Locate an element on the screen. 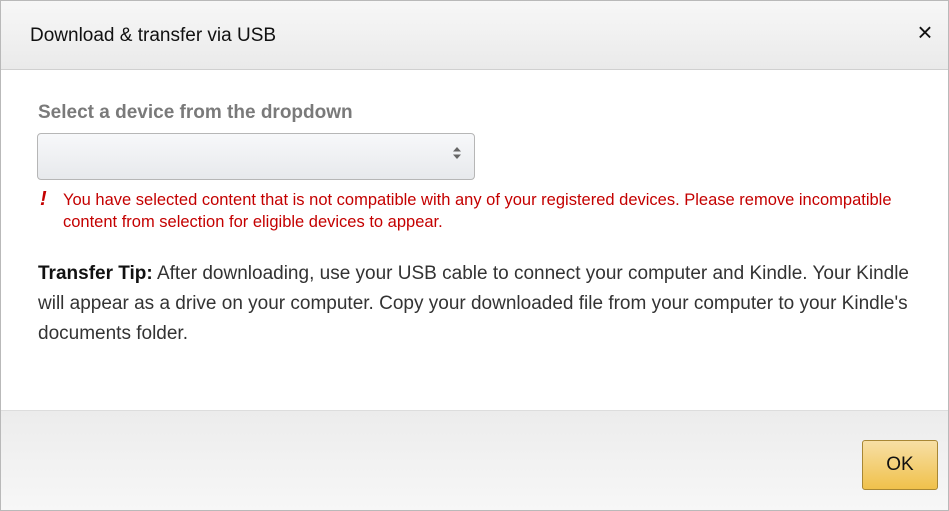 This screenshot has width=949, height=511. dialog-title: Download & transfer via USB is located at coordinates (153, 35).